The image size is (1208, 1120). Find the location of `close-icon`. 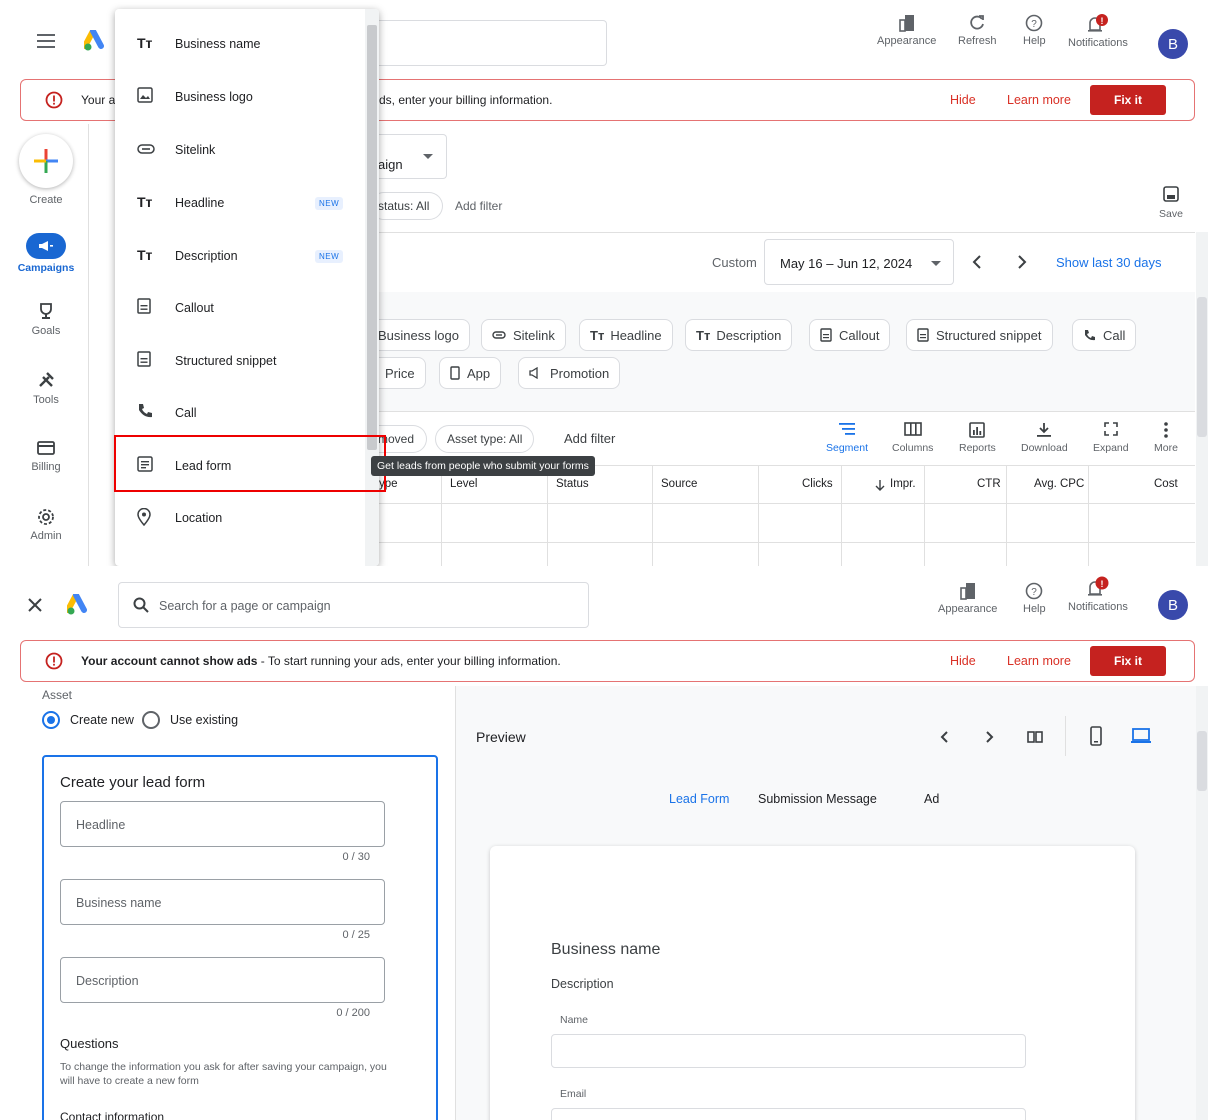

close-icon is located at coordinates (35, 605).